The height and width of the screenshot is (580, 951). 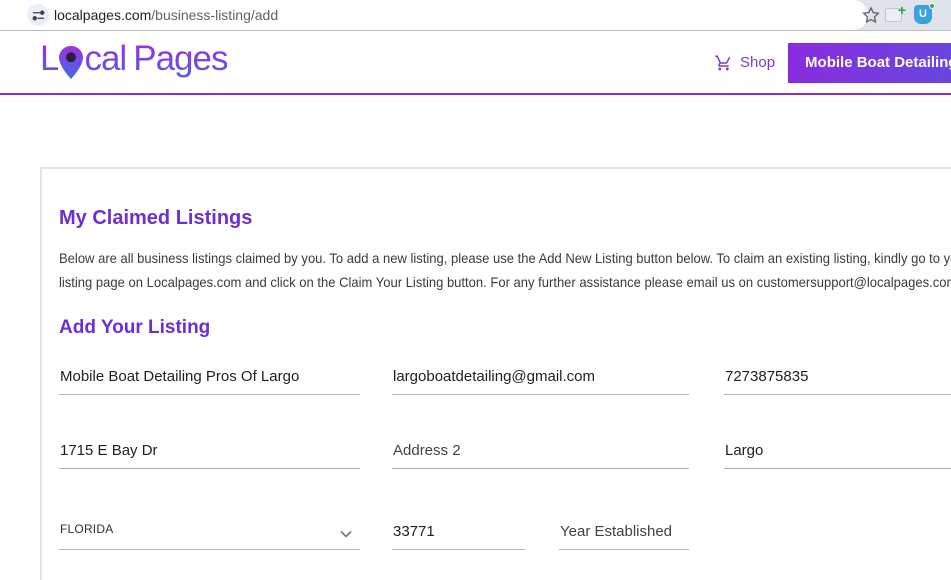 I want to click on url-text: localpages.com/business-listing/add, so click(x=166, y=15).